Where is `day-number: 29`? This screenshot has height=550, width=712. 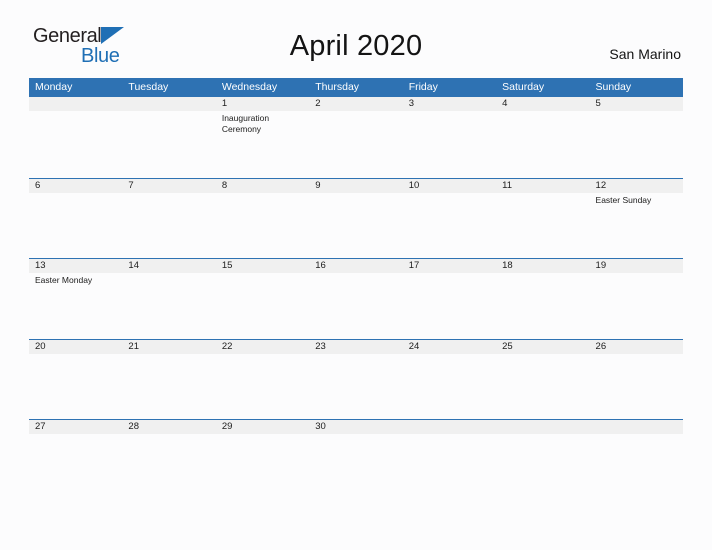 day-number: 29 is located at coordinates (227, 426).